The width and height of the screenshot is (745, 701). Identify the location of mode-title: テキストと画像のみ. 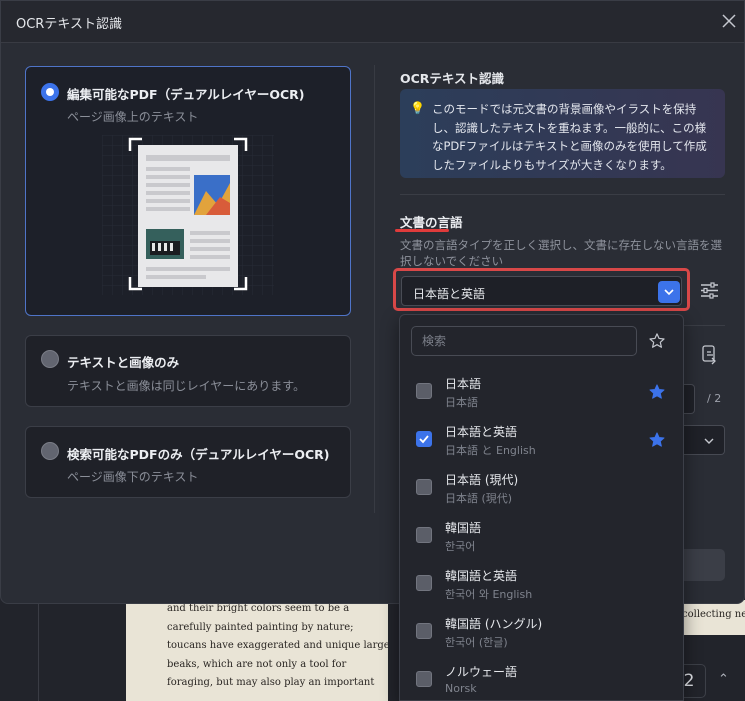
(123, 362).